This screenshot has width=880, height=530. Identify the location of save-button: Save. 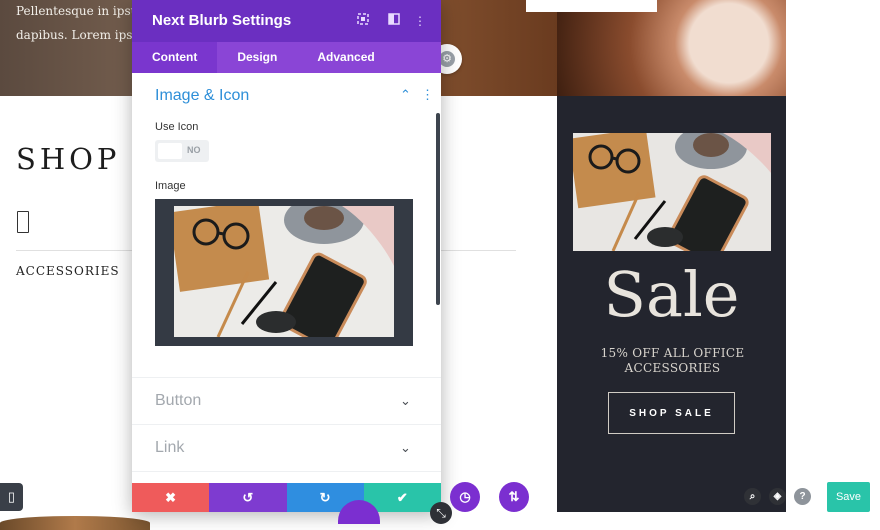
(848, 497).